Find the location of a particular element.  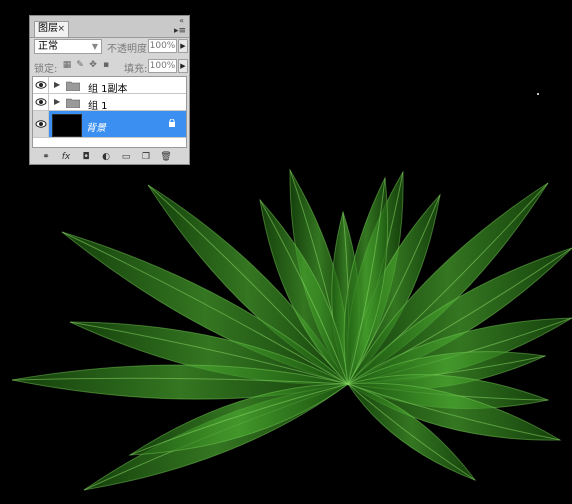

close-icon: × is located at coordinates (61, 29).